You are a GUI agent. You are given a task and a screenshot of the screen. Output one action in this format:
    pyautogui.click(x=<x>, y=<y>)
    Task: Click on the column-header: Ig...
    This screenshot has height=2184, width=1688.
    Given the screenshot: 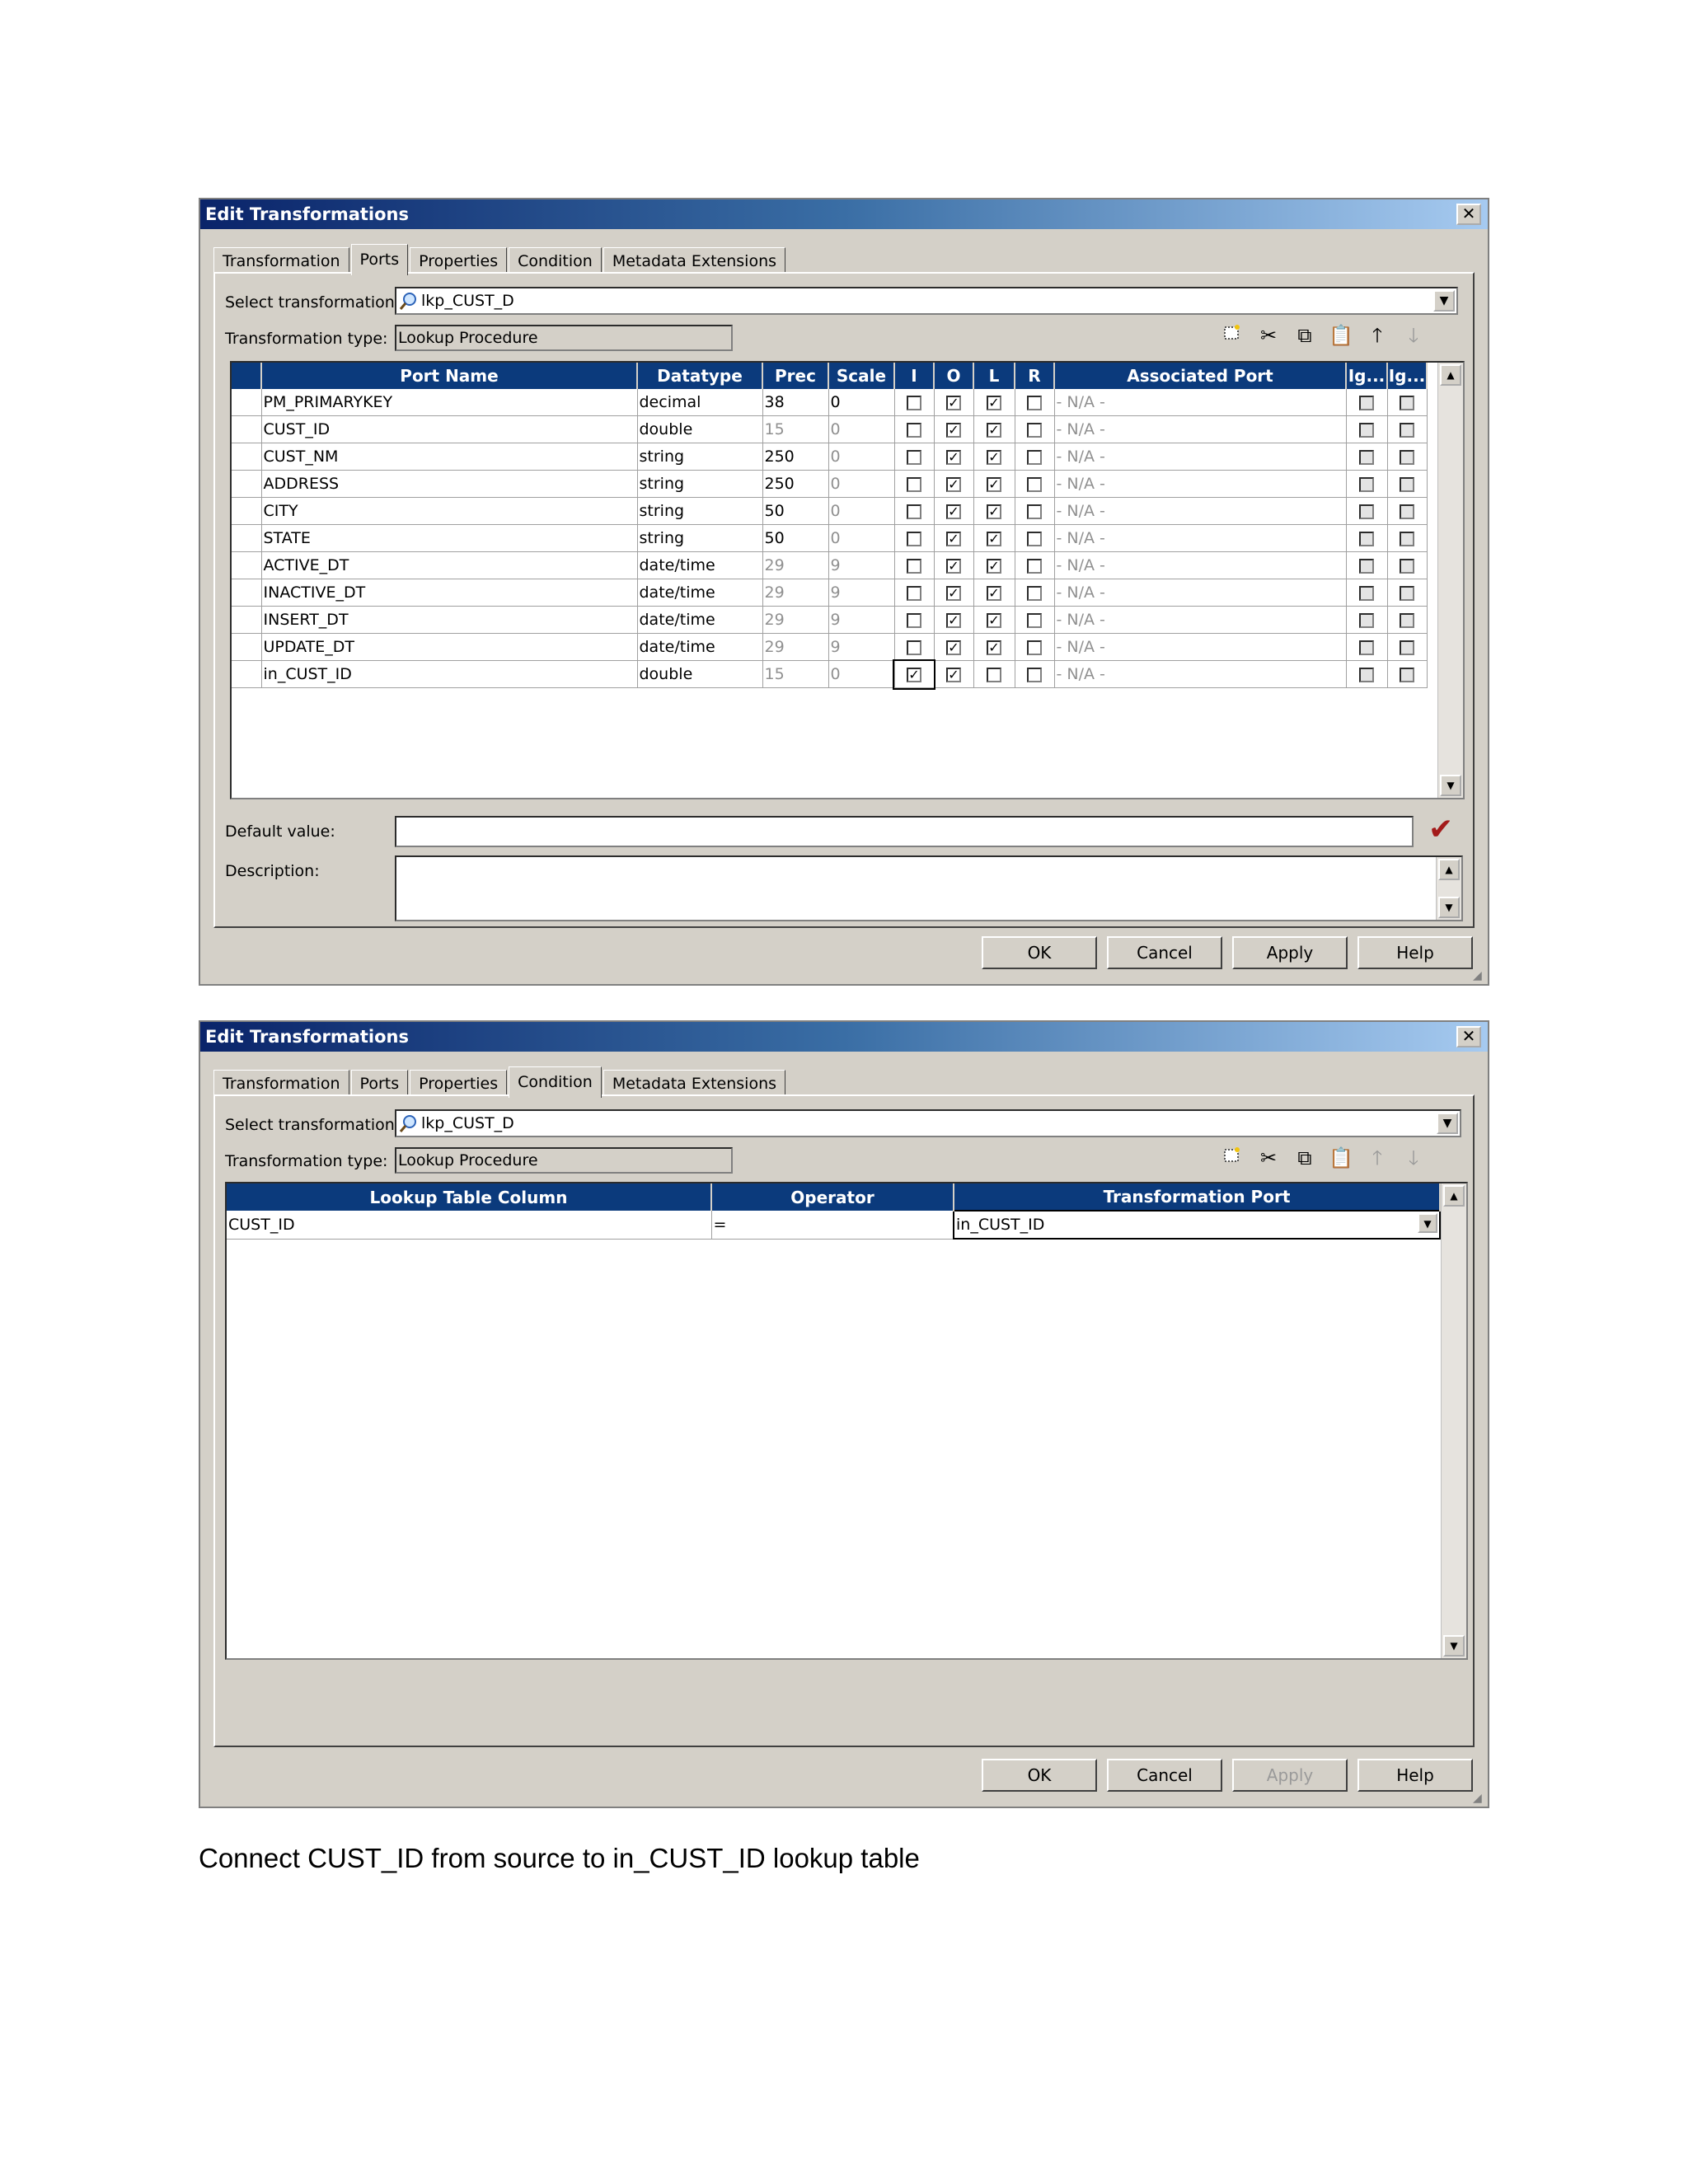 What is the action you would take?
    pyautogui.click(x=1407, y=376)
    